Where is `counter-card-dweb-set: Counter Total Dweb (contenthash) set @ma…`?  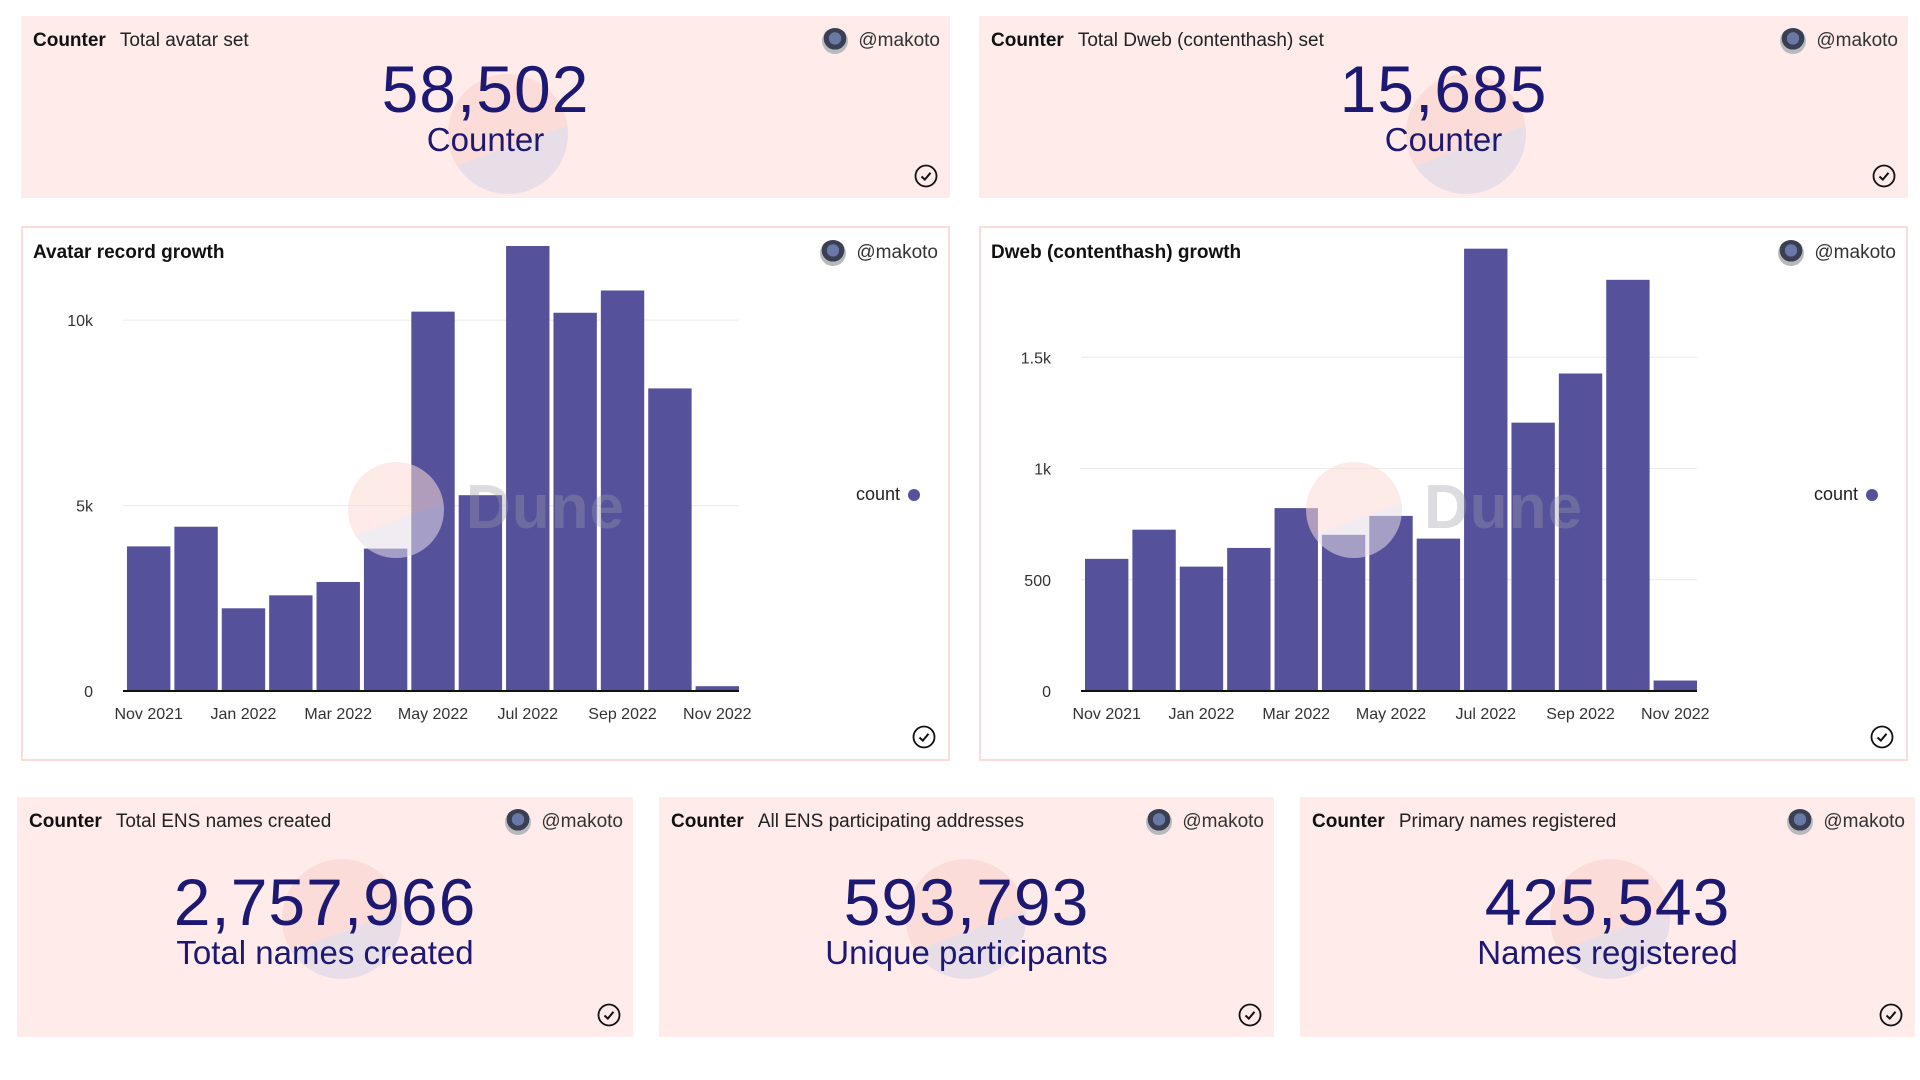 counter-card-dweb-set: Counter Total Dweb (contenthash) set @ma… is located at coordinates (1443, 107).